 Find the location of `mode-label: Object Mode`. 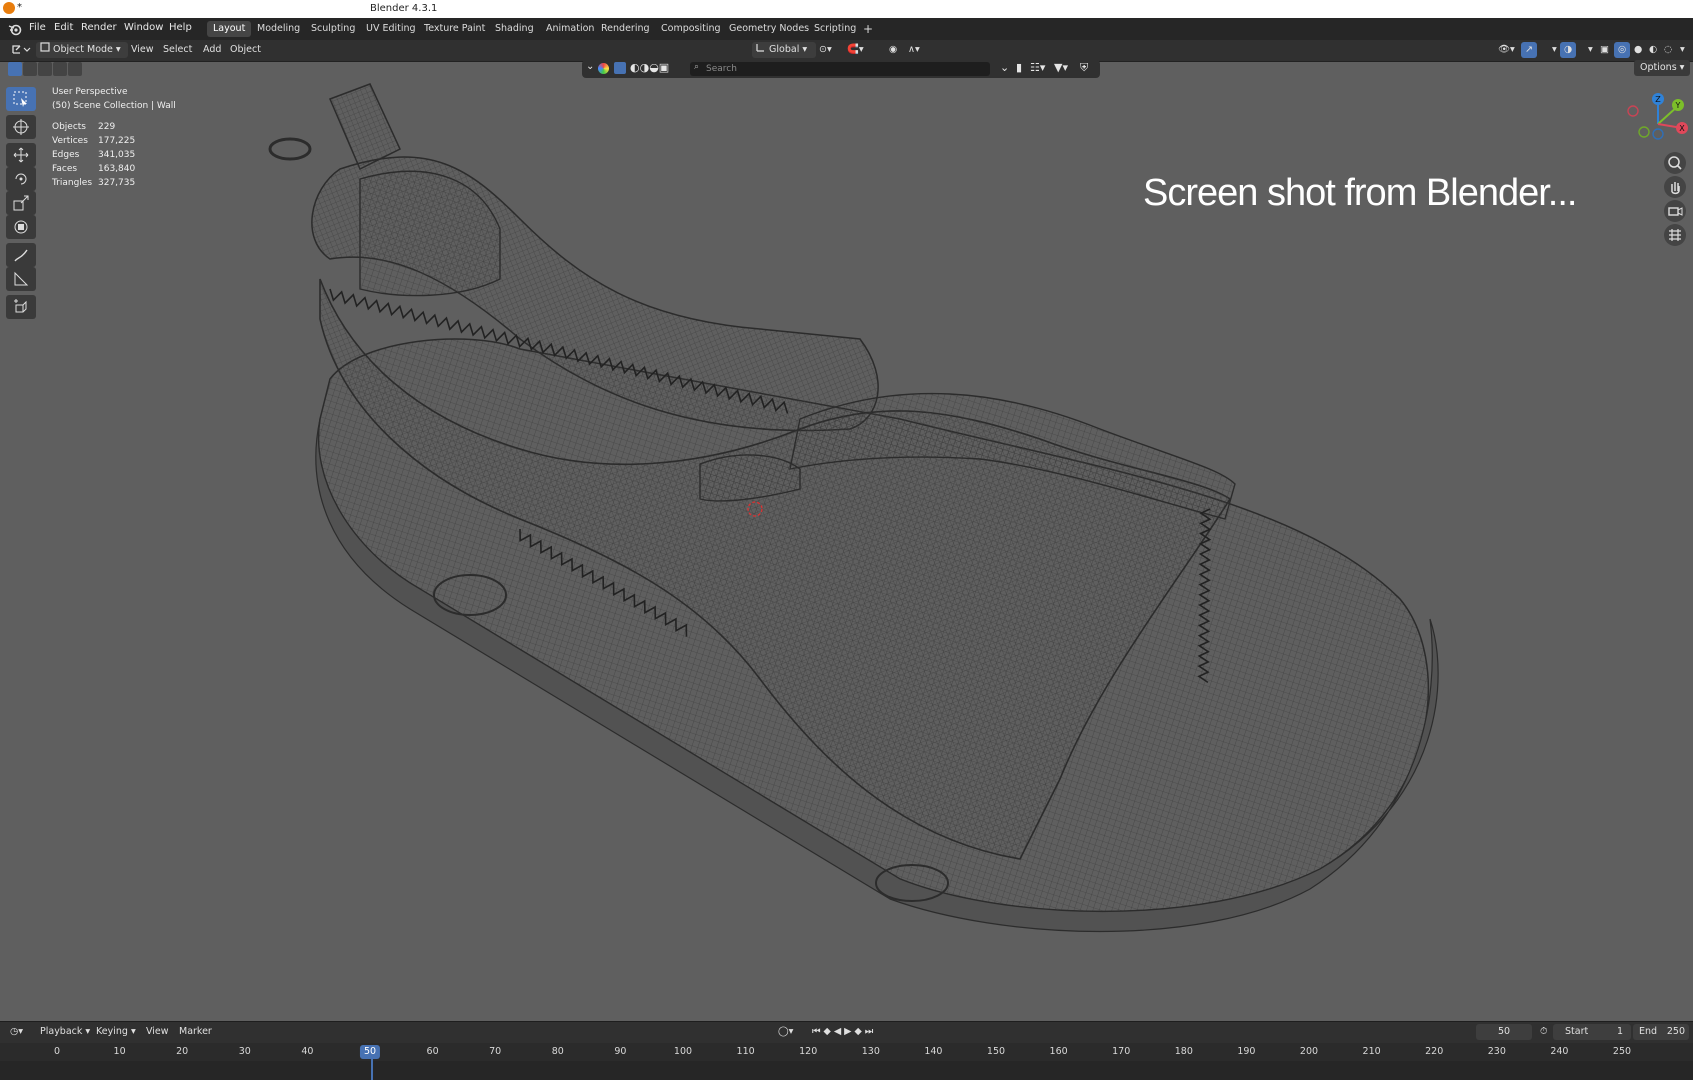

mode-label: Object Mode is located at coordinates (83, 49).